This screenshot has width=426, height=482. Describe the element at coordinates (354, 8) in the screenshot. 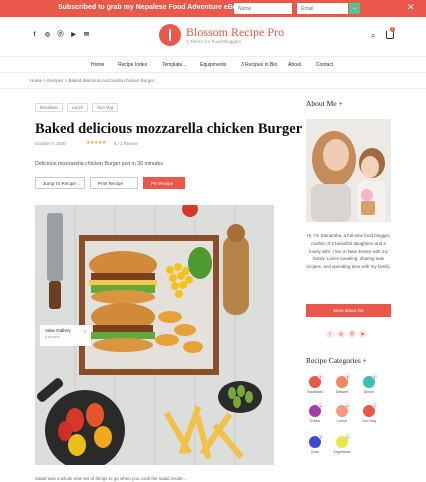

I see `subscribe-submit-button: →` at that location.